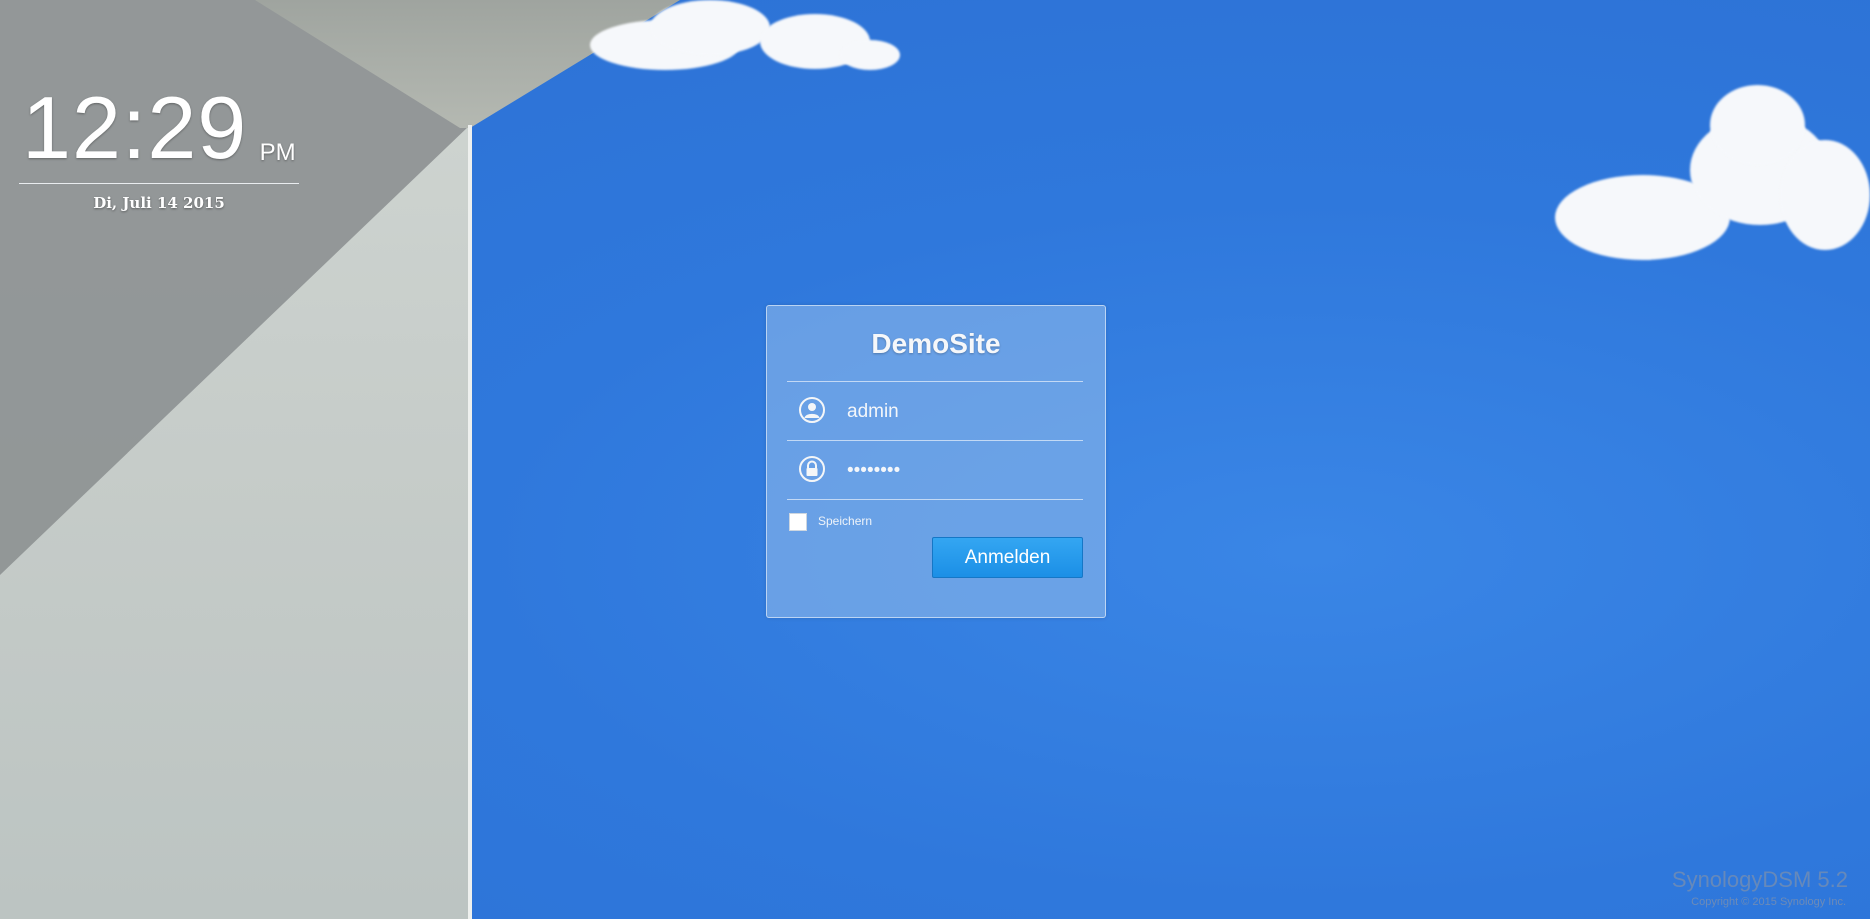  What do you see at coordinates (1007, 557) in the screenshot?
I see `login-button: Anmelden` at bounding box center [1007, 557].